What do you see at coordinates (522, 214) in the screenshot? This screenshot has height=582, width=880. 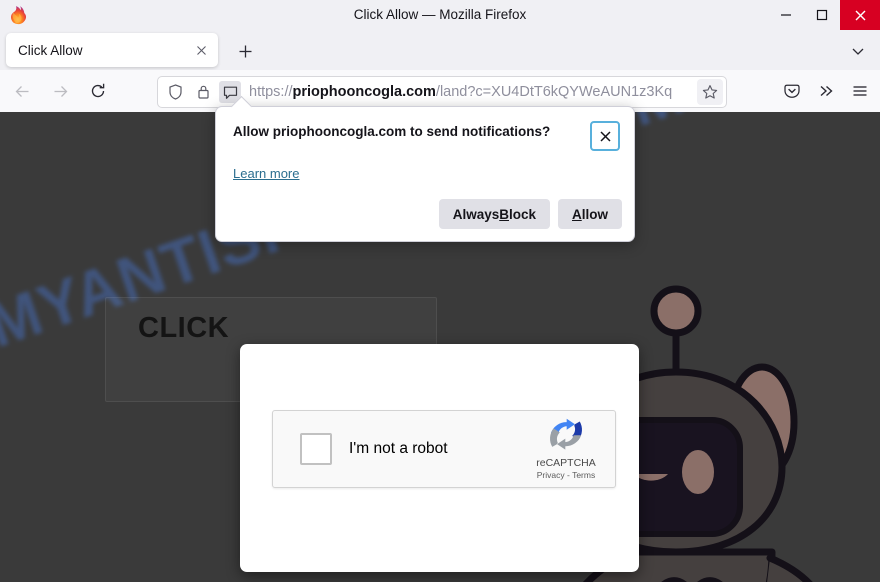 I see `always-block-suffix: lock` at bounding box center [522, 214].